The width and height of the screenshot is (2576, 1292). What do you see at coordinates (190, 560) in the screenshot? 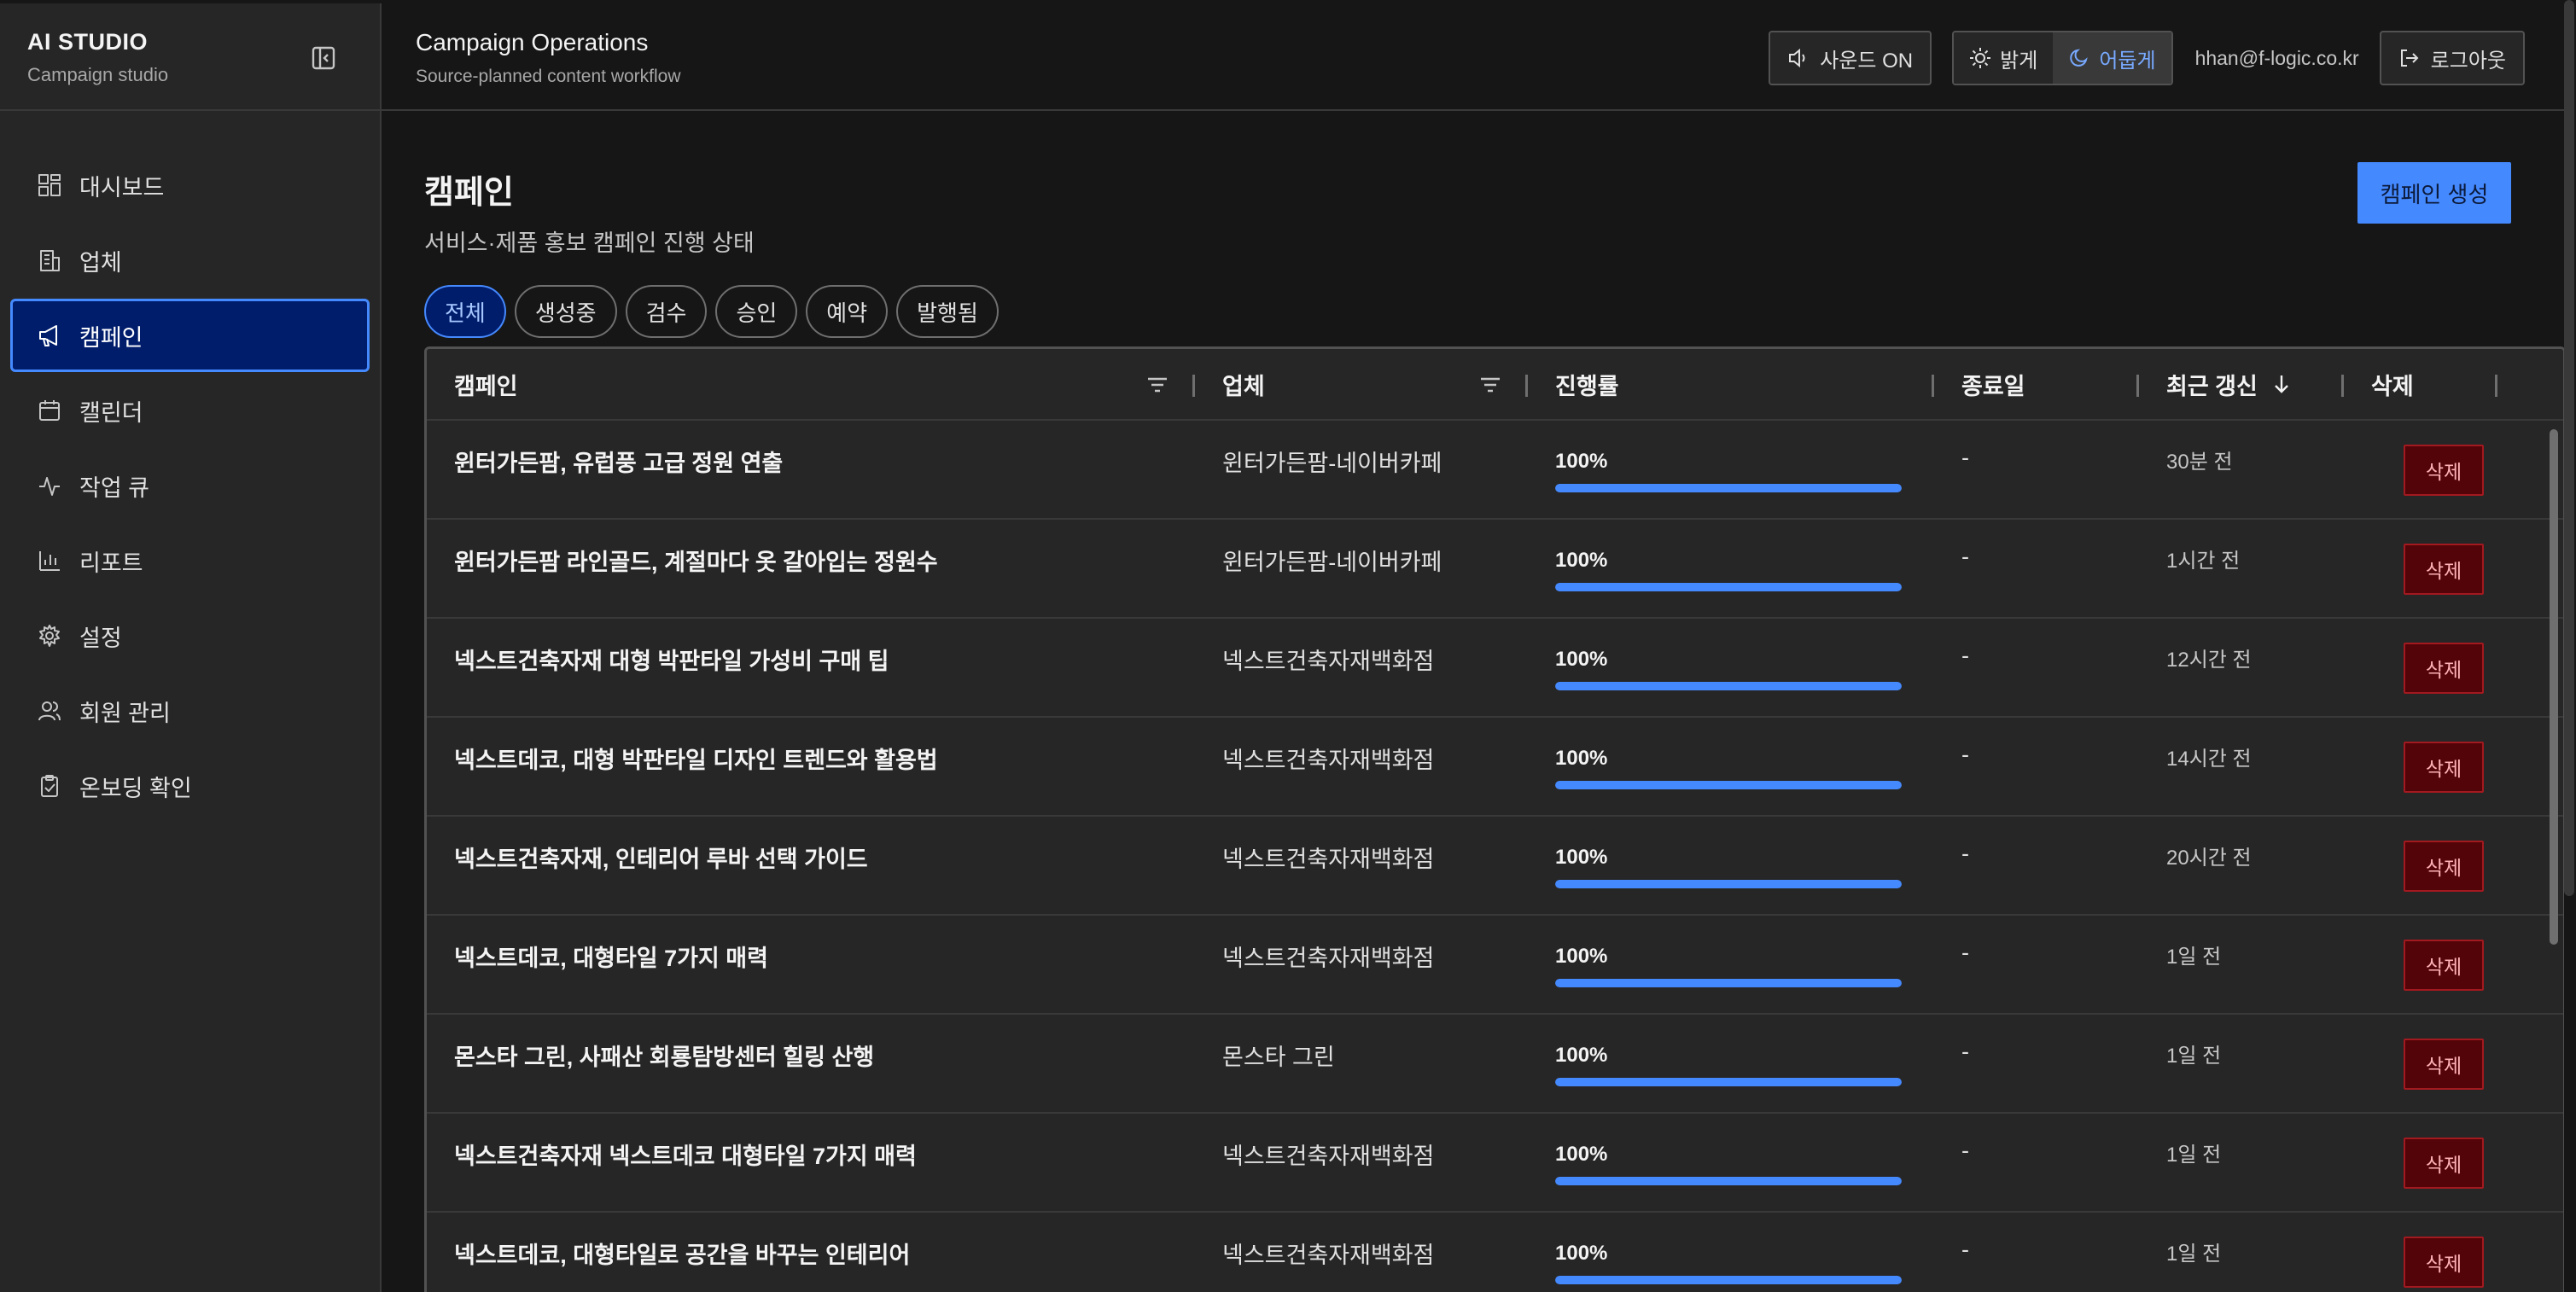
I see `sidebar-item-6: 리포트` at bounding box center [190, 560].